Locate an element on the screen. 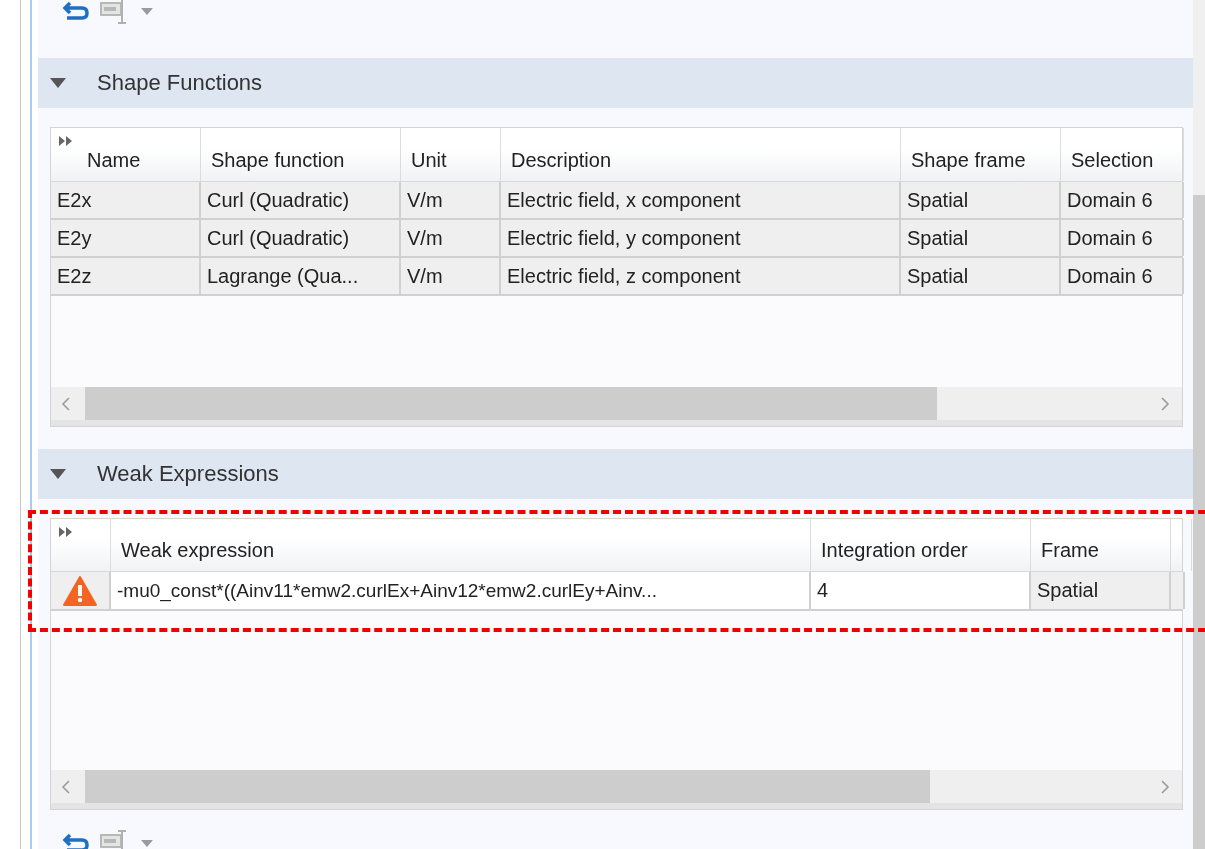 This screenshot has width=1205, height=849. table-cell: E2y is located at coordinates (126, 238).